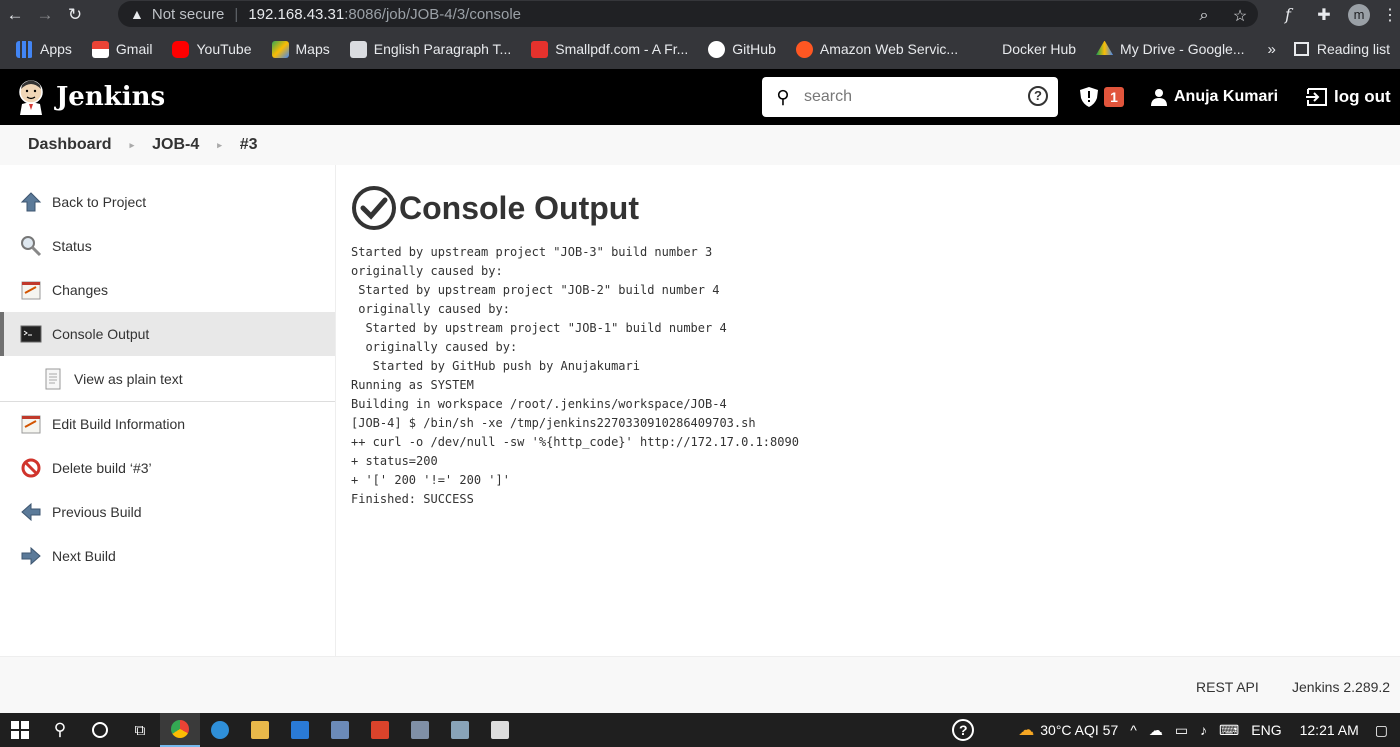 Image resolution: width=1400 pixels, height=747 pixels. Describe the element at coordinates (1341, 49) in the screenshot. I see `reading-list: Reading list` at that location.